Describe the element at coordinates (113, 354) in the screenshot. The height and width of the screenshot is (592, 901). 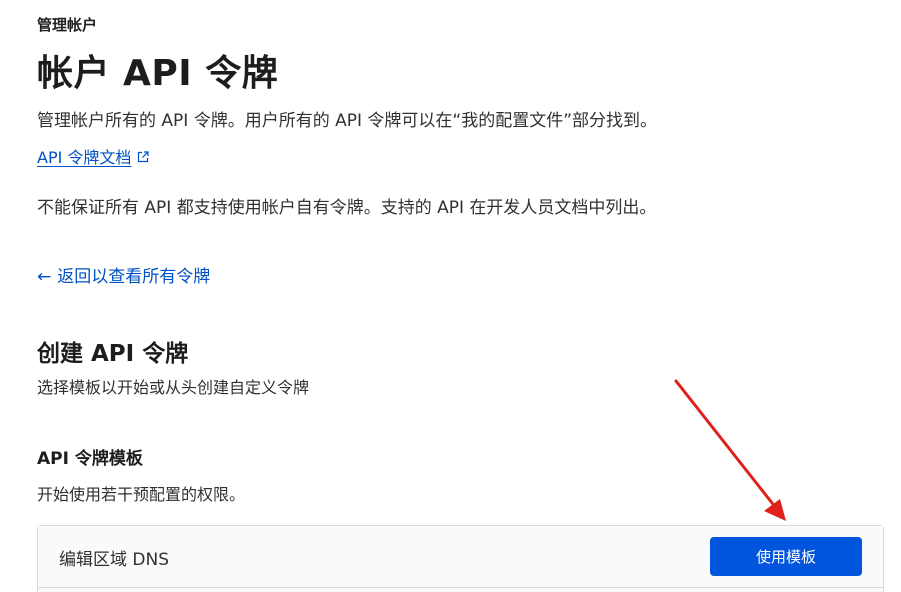
I see `create-token-title: 创建 API 令牌` at that location.